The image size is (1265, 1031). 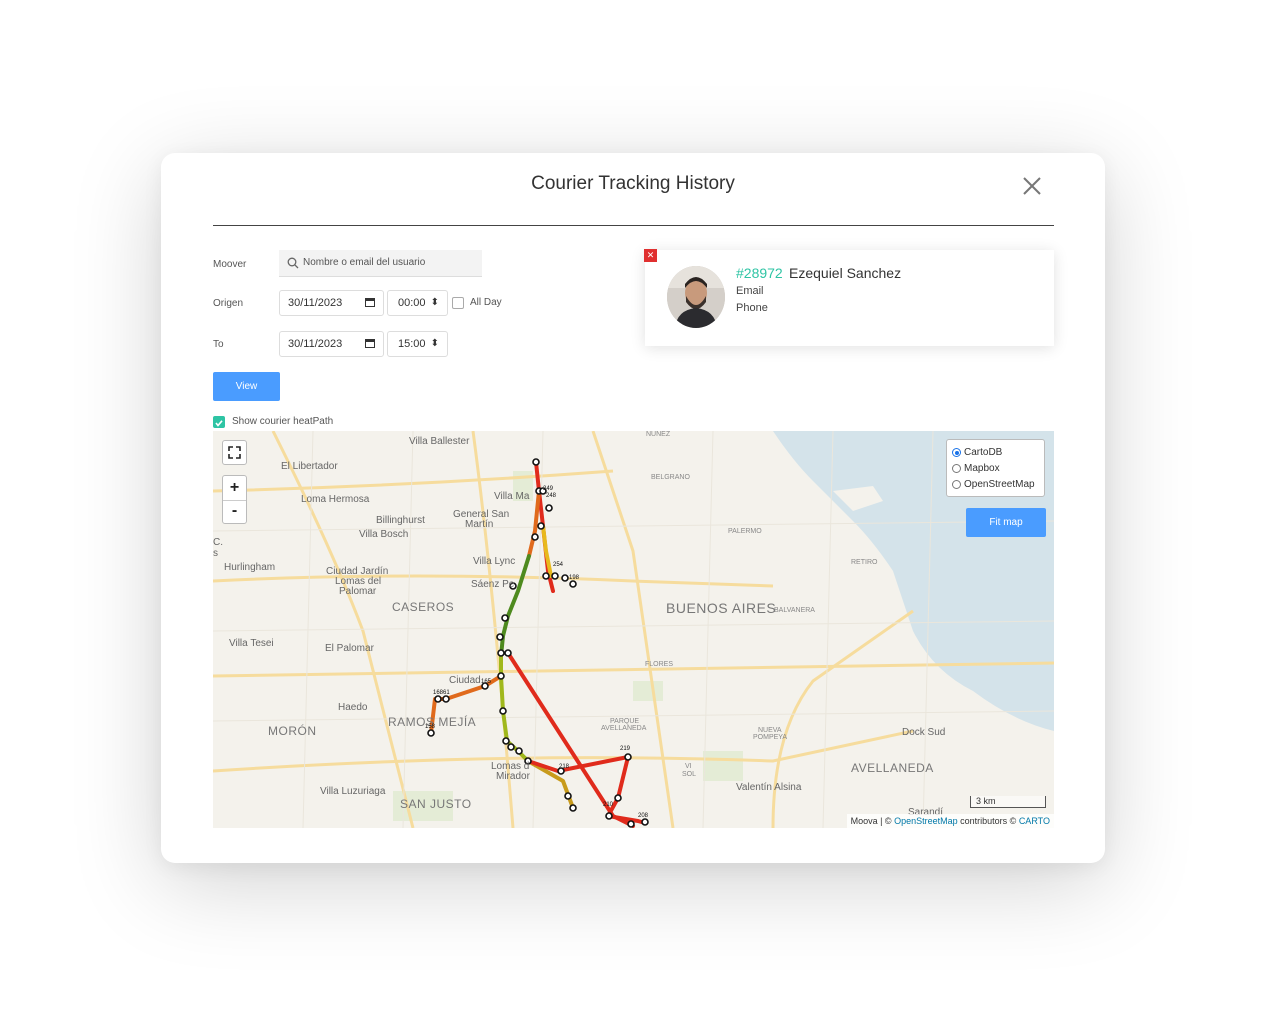 What do you see at coordinates (439, 441) in the screenshot?
I see `place-label-villa-ballester: Villa Ballester` at bounding box center [439, 441].